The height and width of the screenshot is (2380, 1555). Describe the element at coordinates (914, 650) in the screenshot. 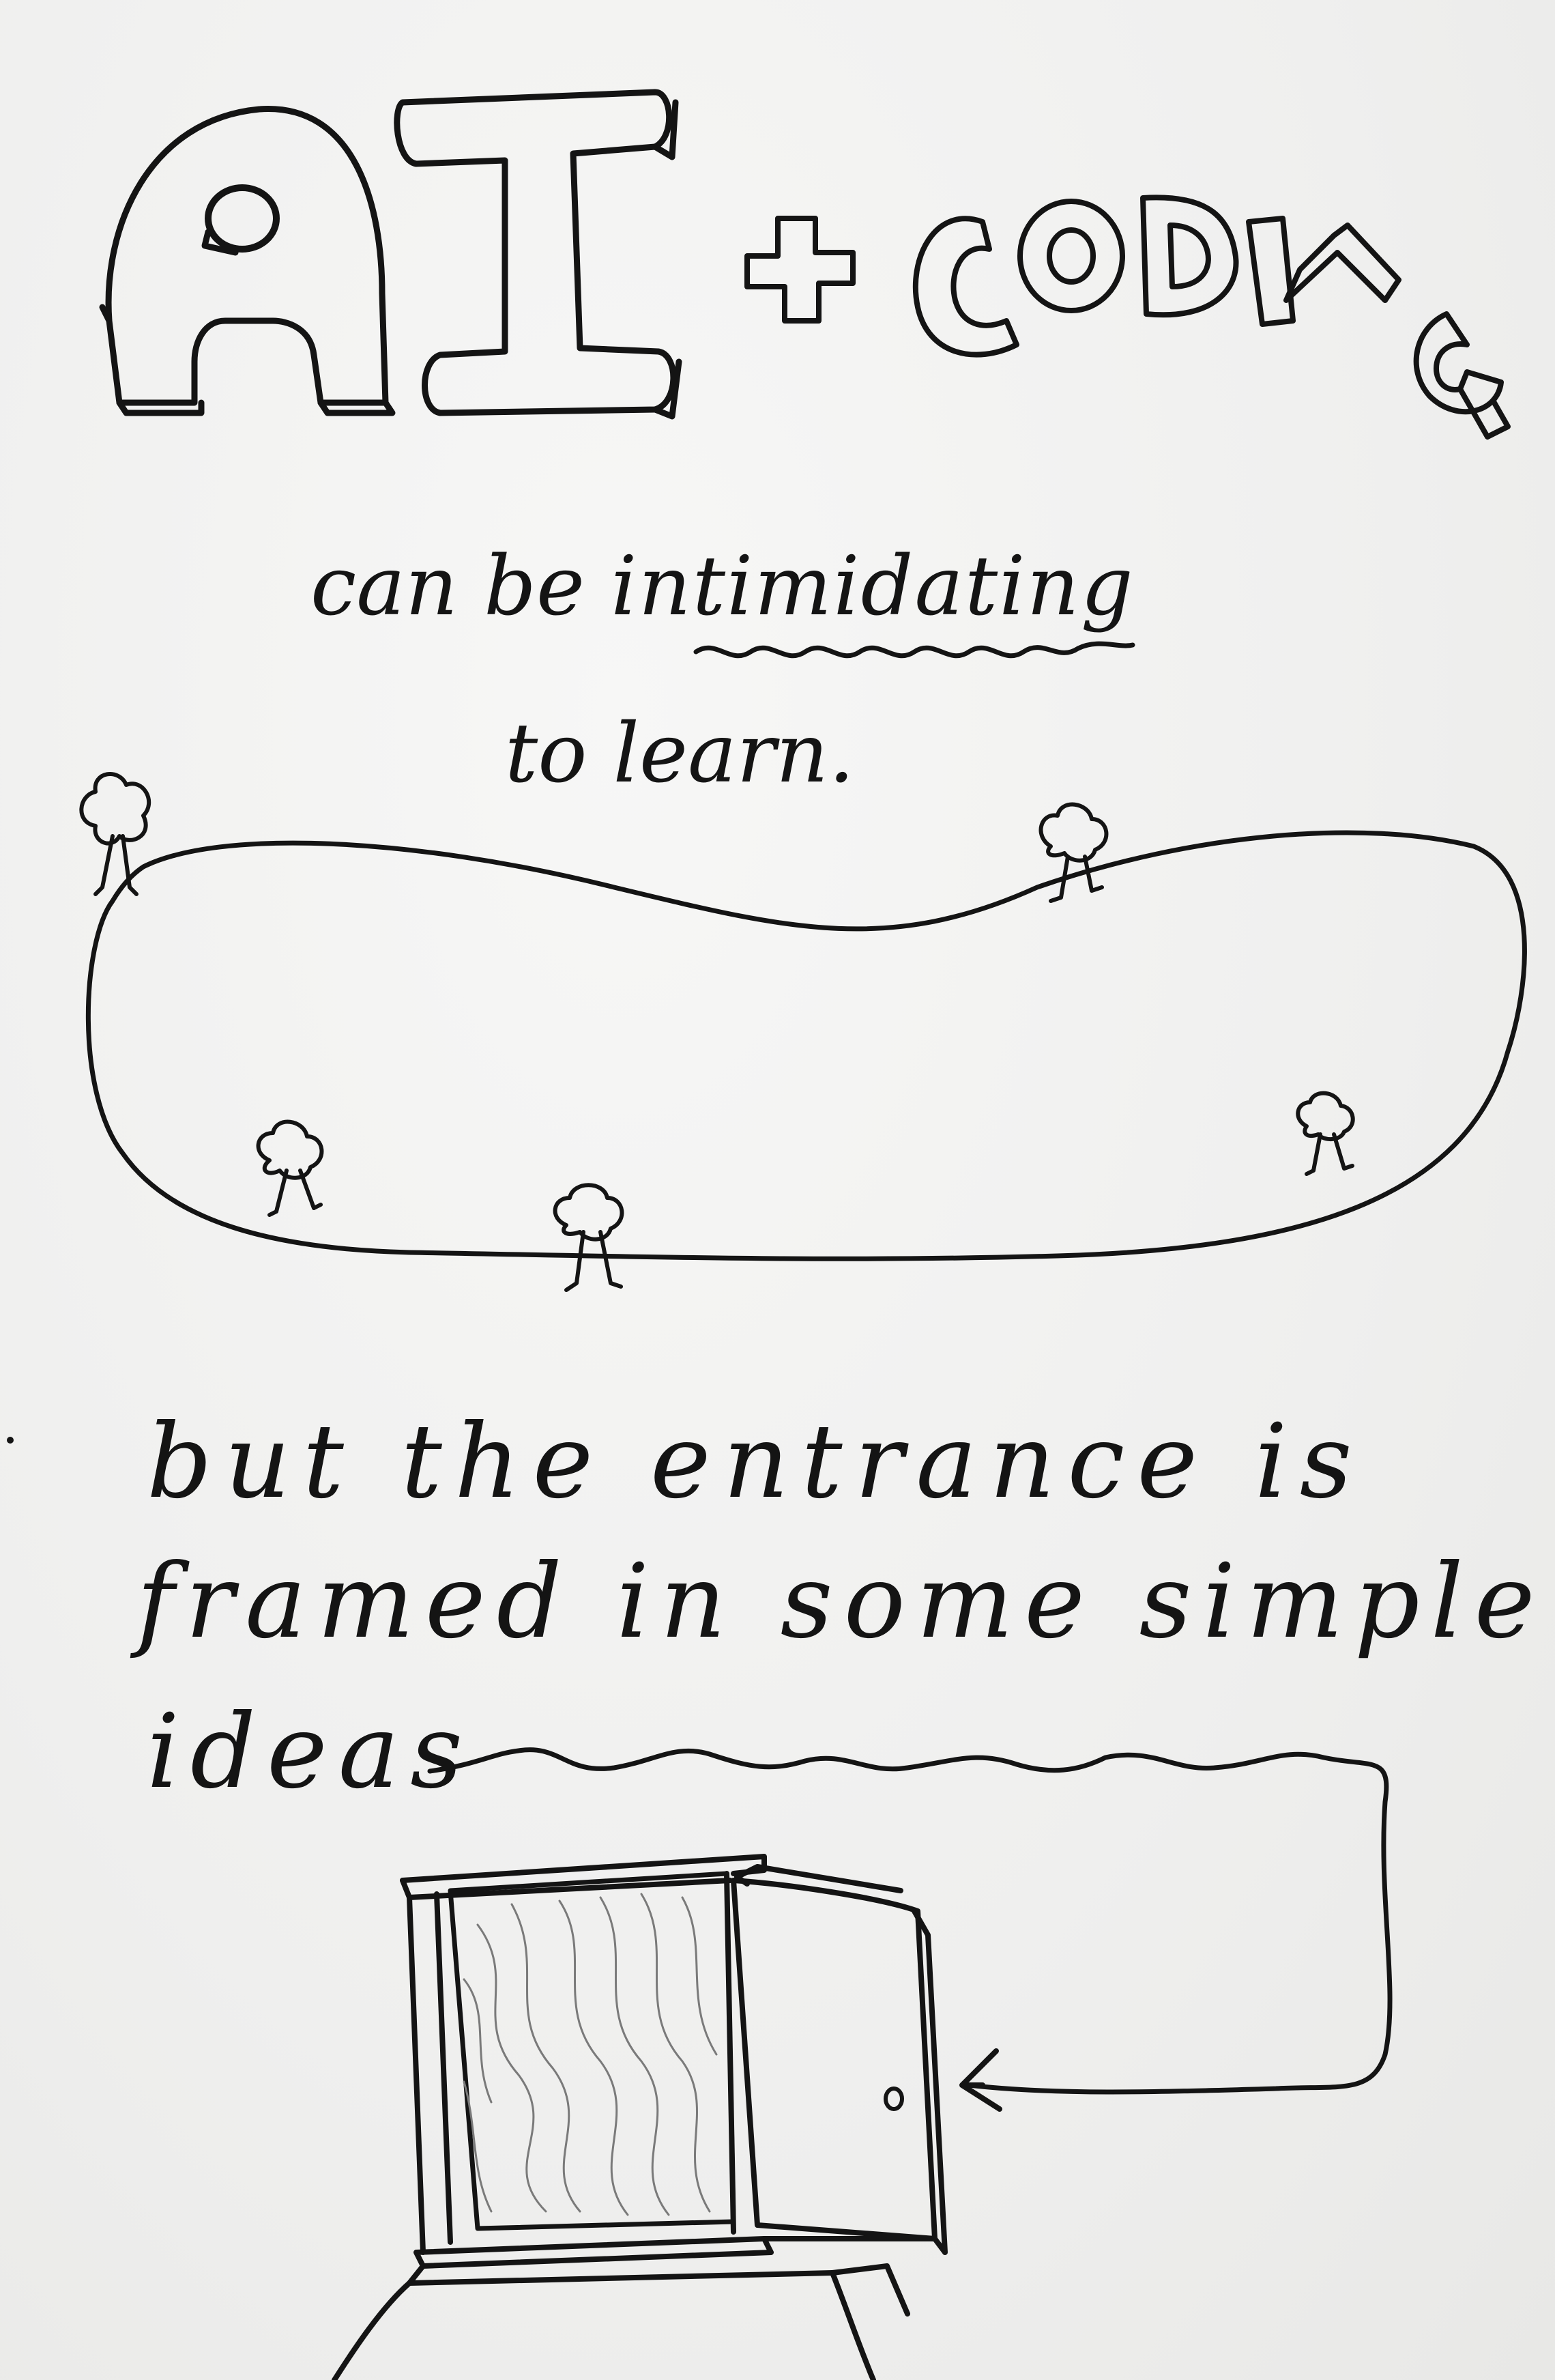

I see `underline-squiggle` at that location.